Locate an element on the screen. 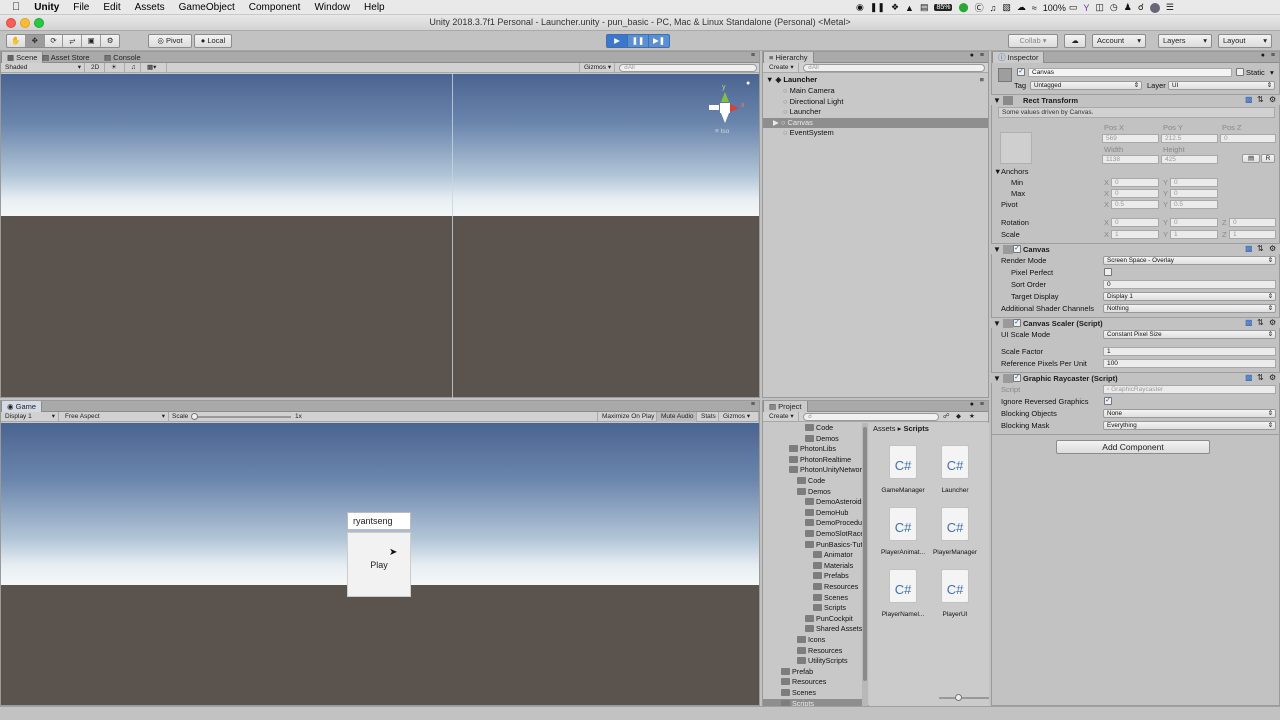  pivot-x-field: 0.5 is located at coordinates (1135, 204).